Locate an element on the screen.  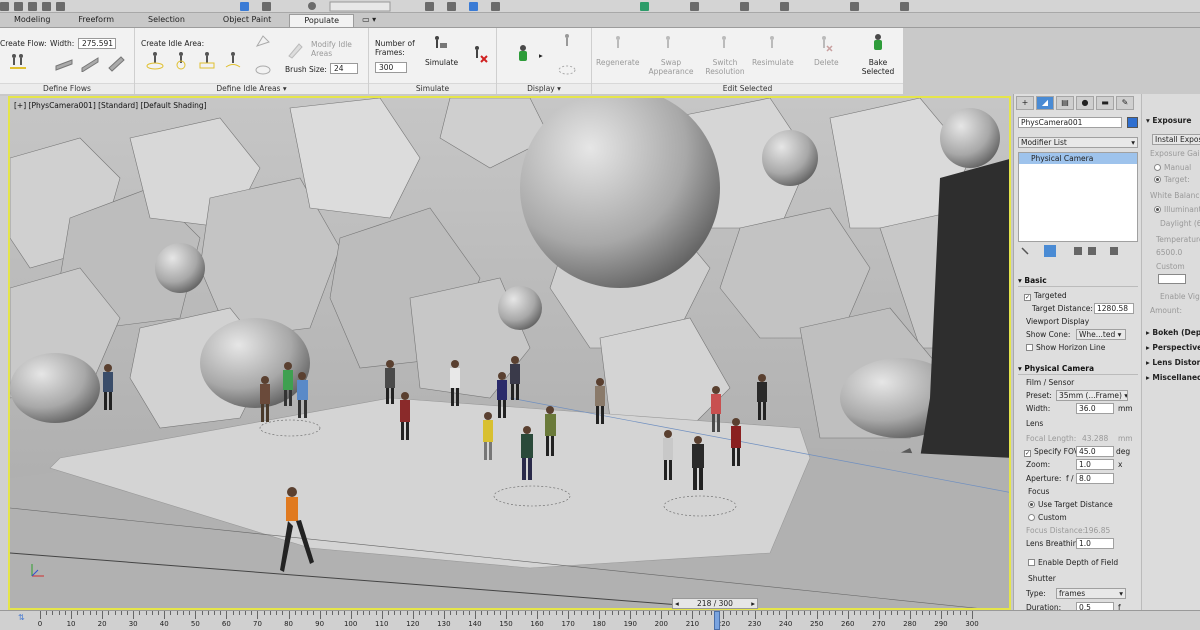
idle-erase-icon is located at coordinates (263, 68).